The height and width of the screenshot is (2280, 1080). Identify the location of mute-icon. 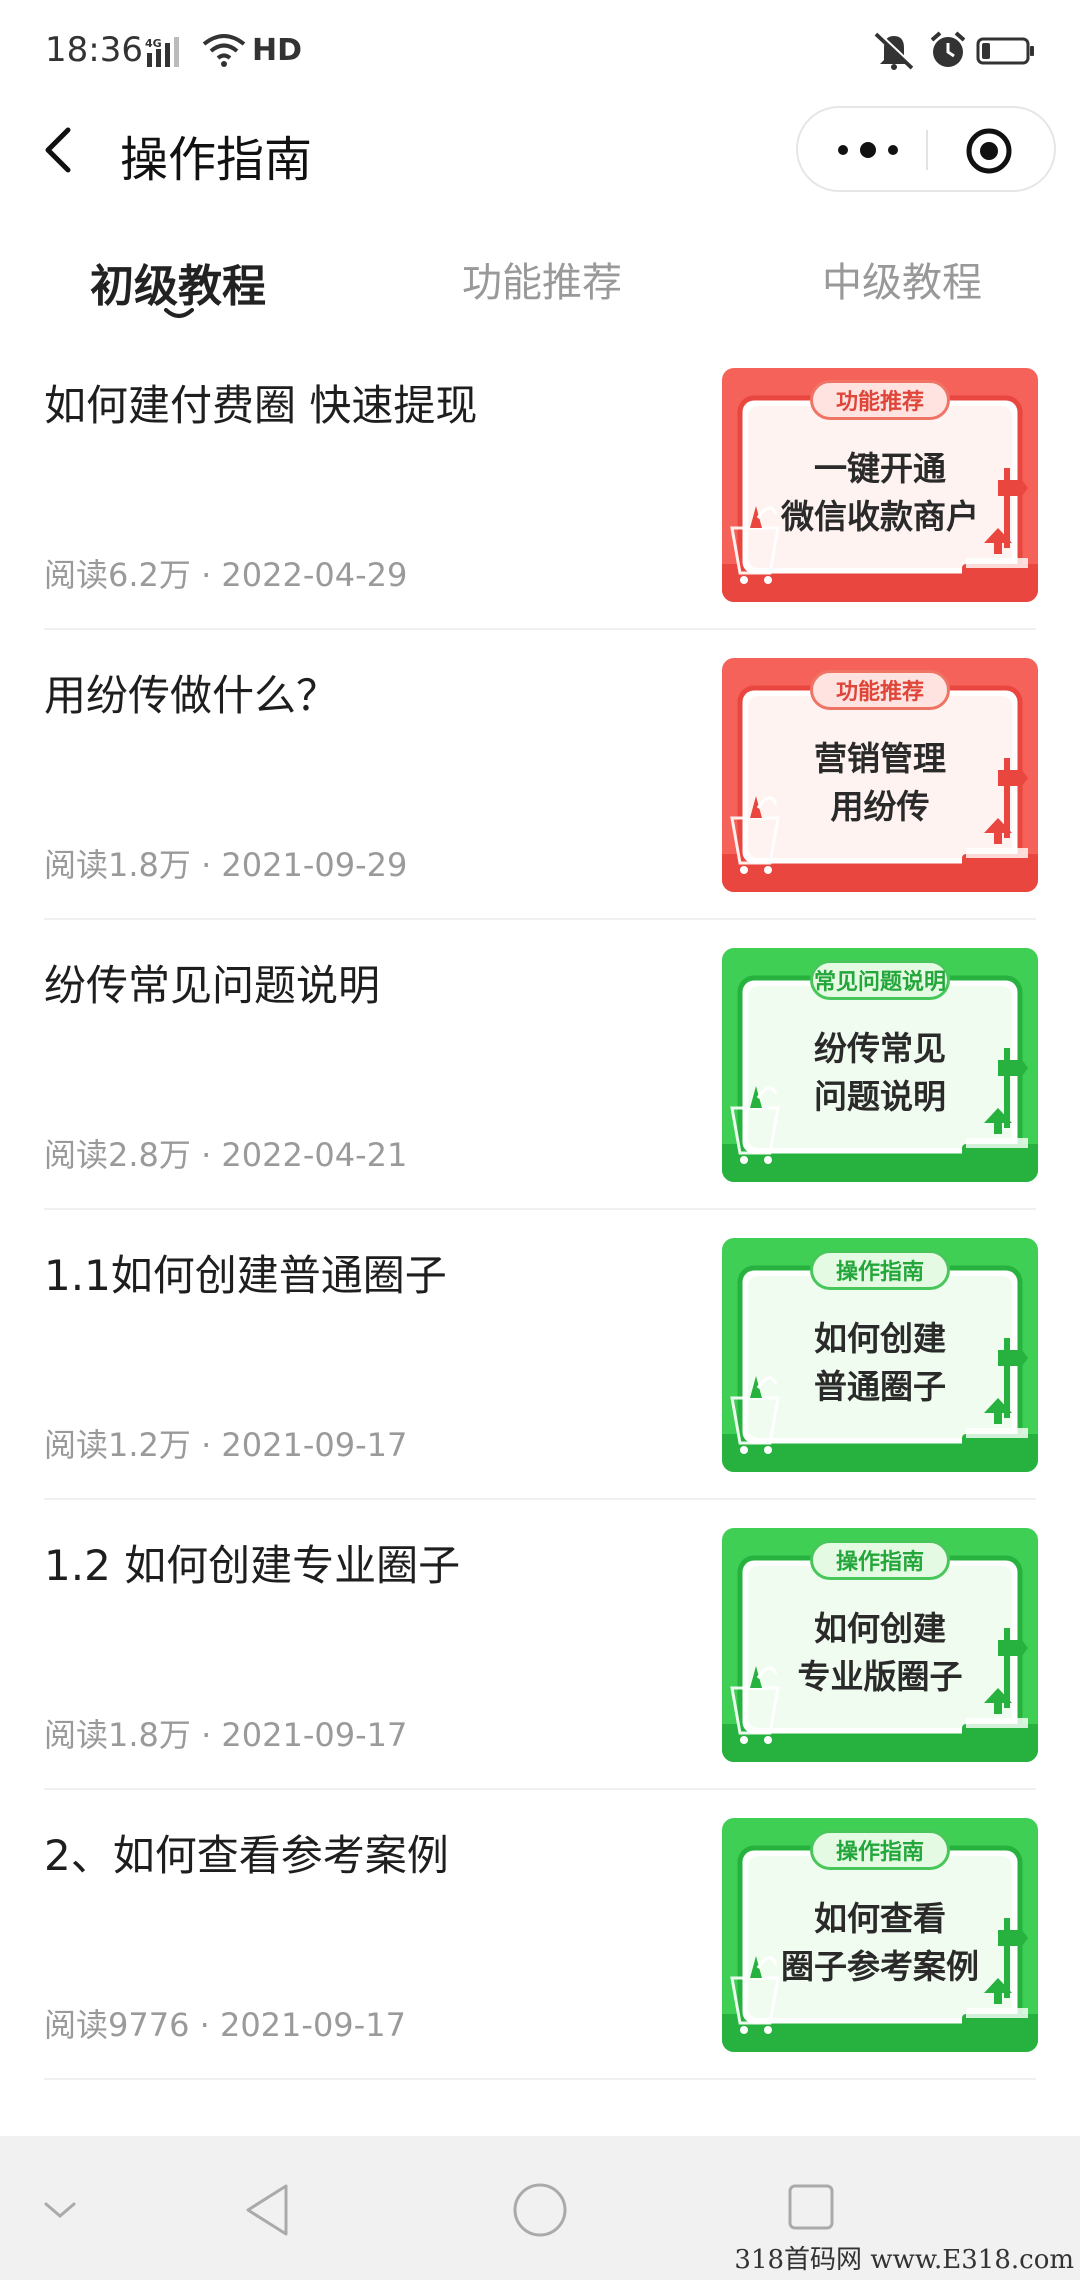
(894, 50).